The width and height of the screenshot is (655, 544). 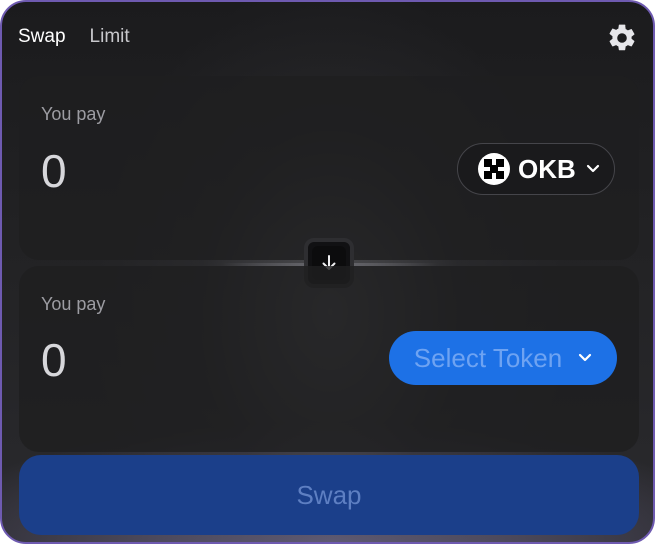 I want to click on gear-icon, so click(x=622, y=38).